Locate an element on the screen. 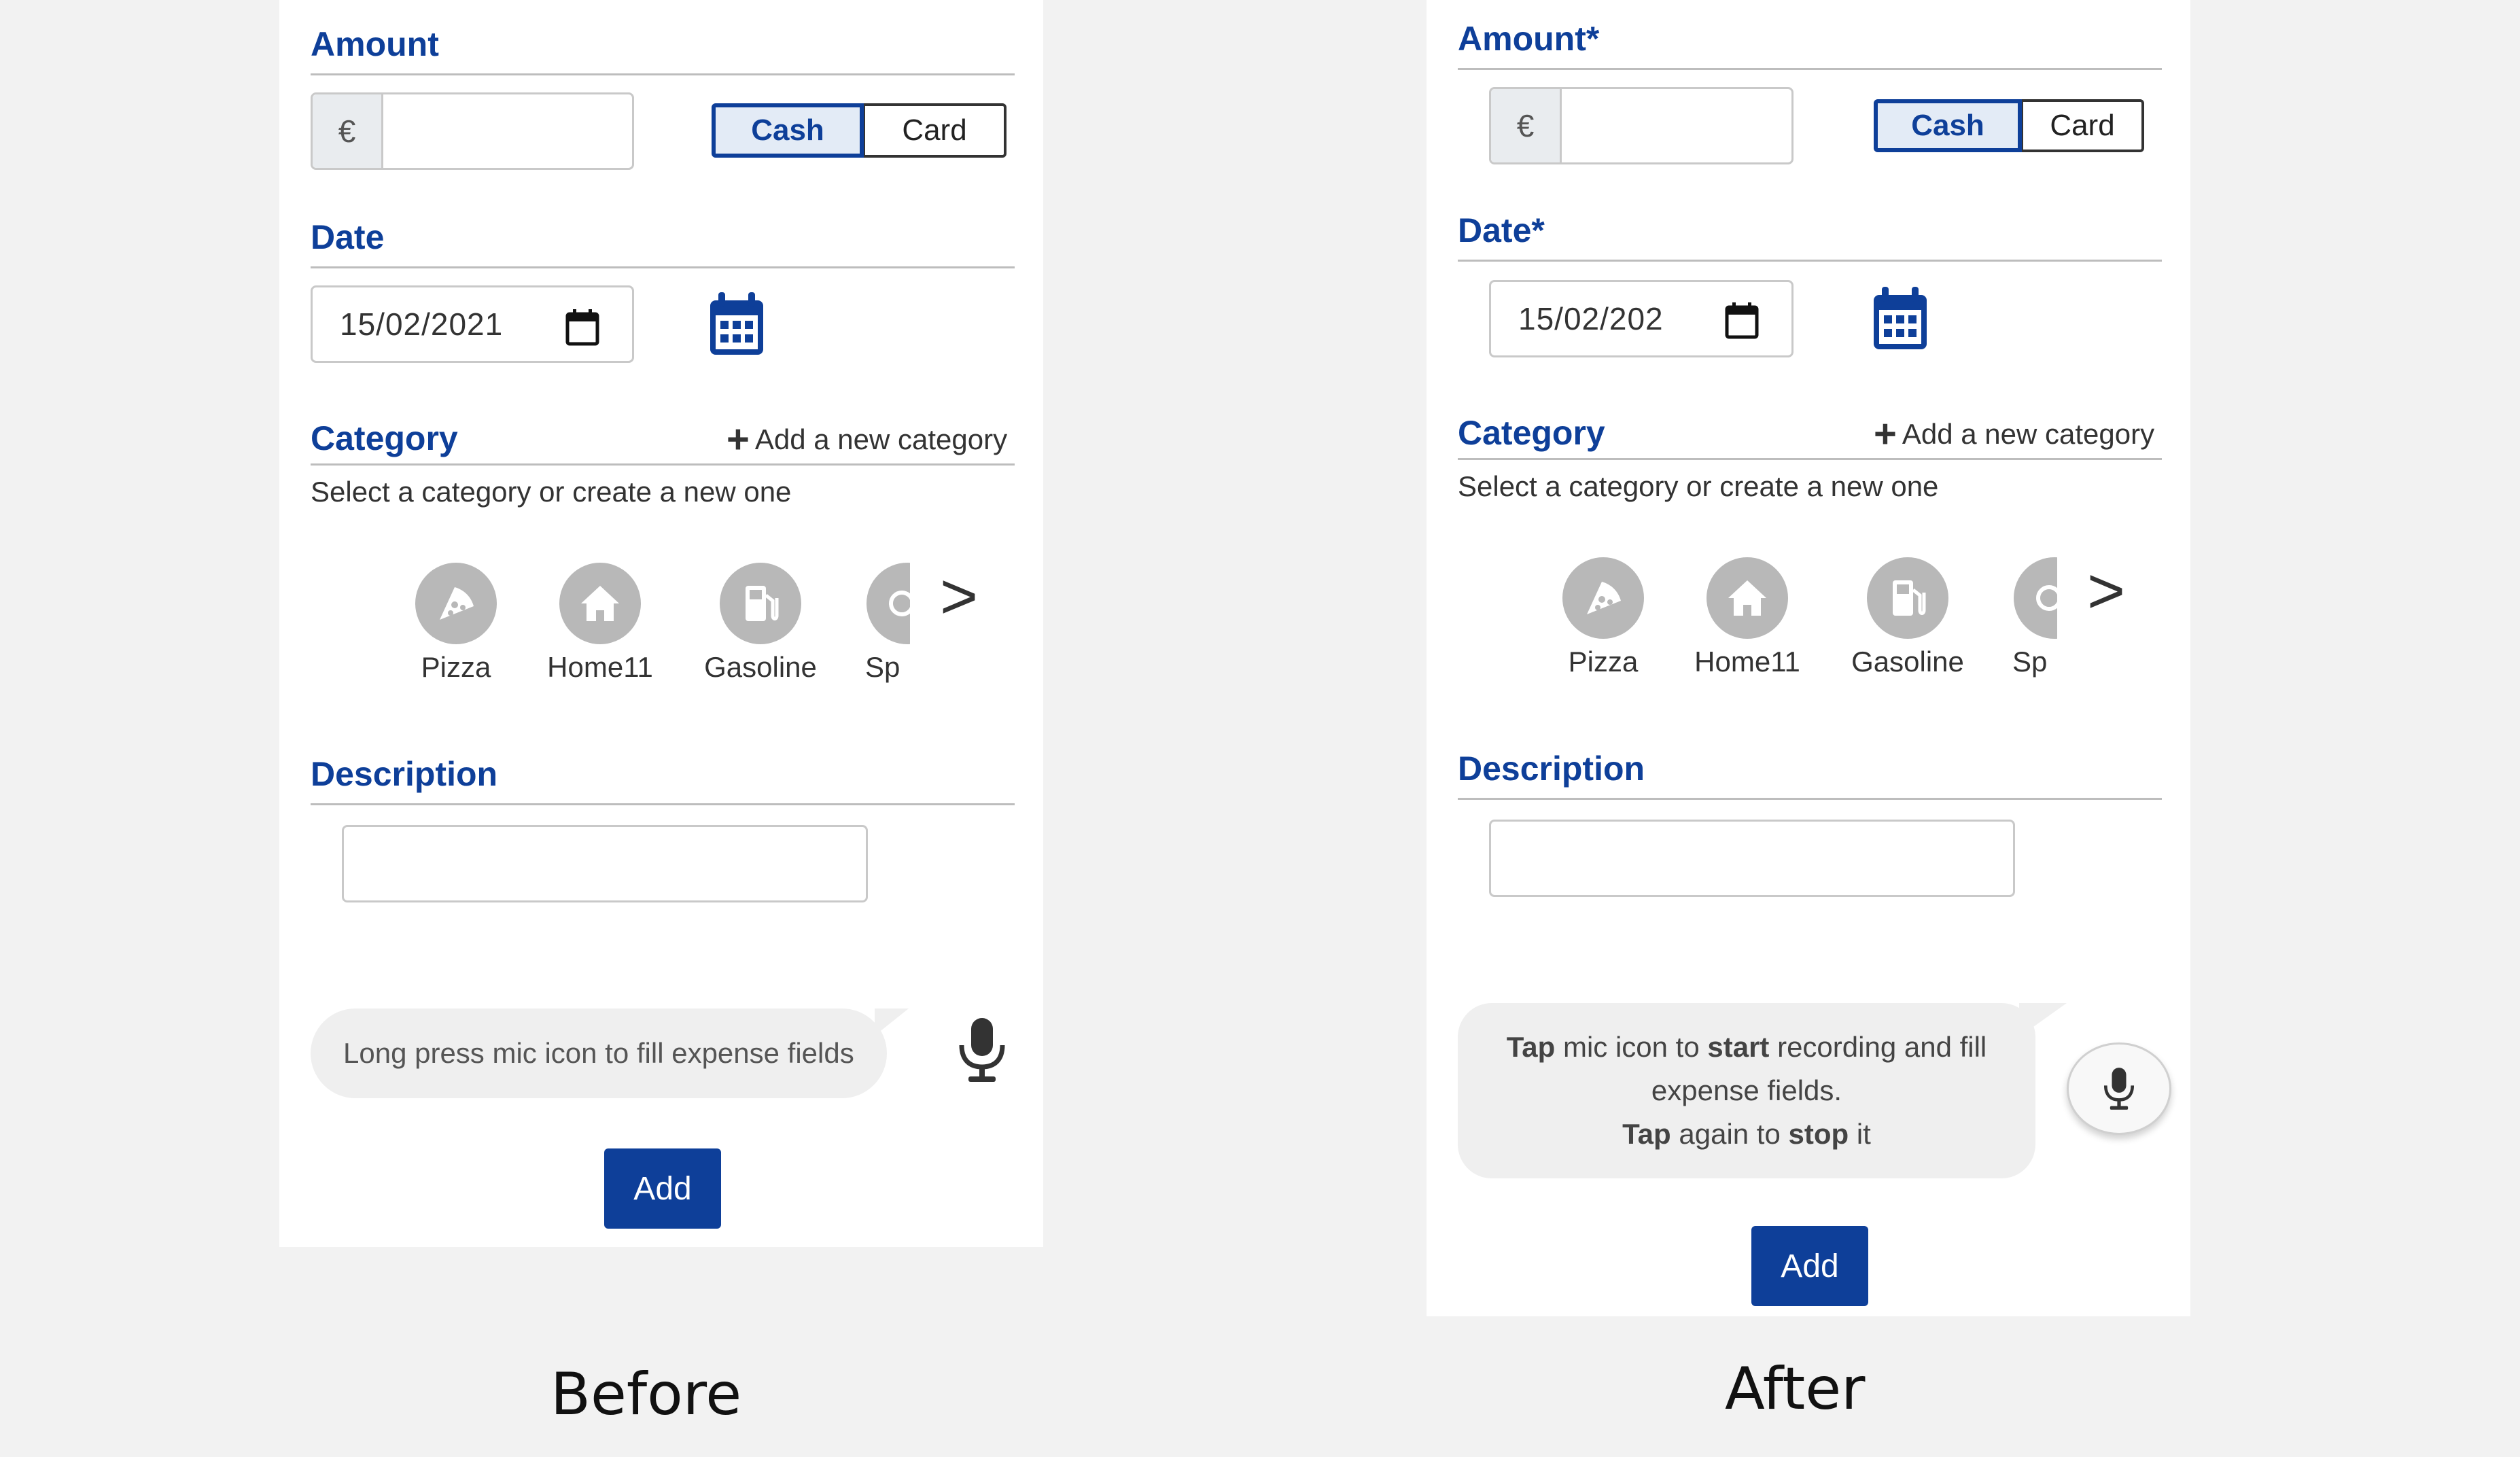 The width and height of the screenshot is (2520, 1457). amount-title: Amount is located at coordinates (375, 44).